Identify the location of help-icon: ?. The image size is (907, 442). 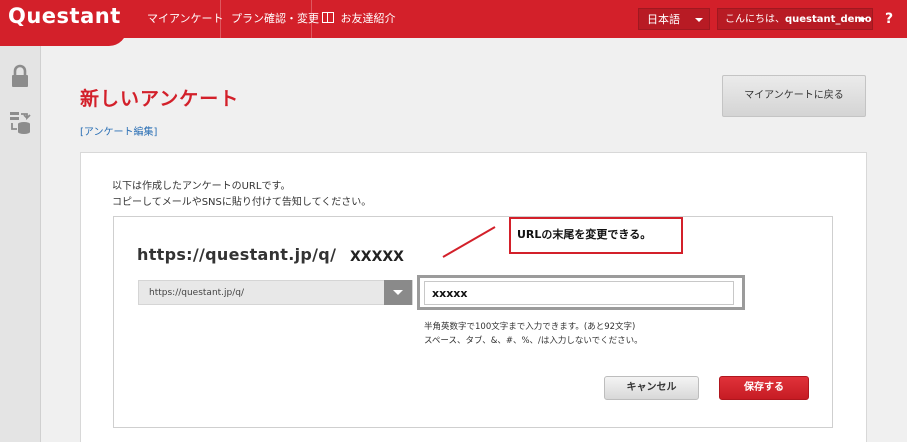
(889, 19).